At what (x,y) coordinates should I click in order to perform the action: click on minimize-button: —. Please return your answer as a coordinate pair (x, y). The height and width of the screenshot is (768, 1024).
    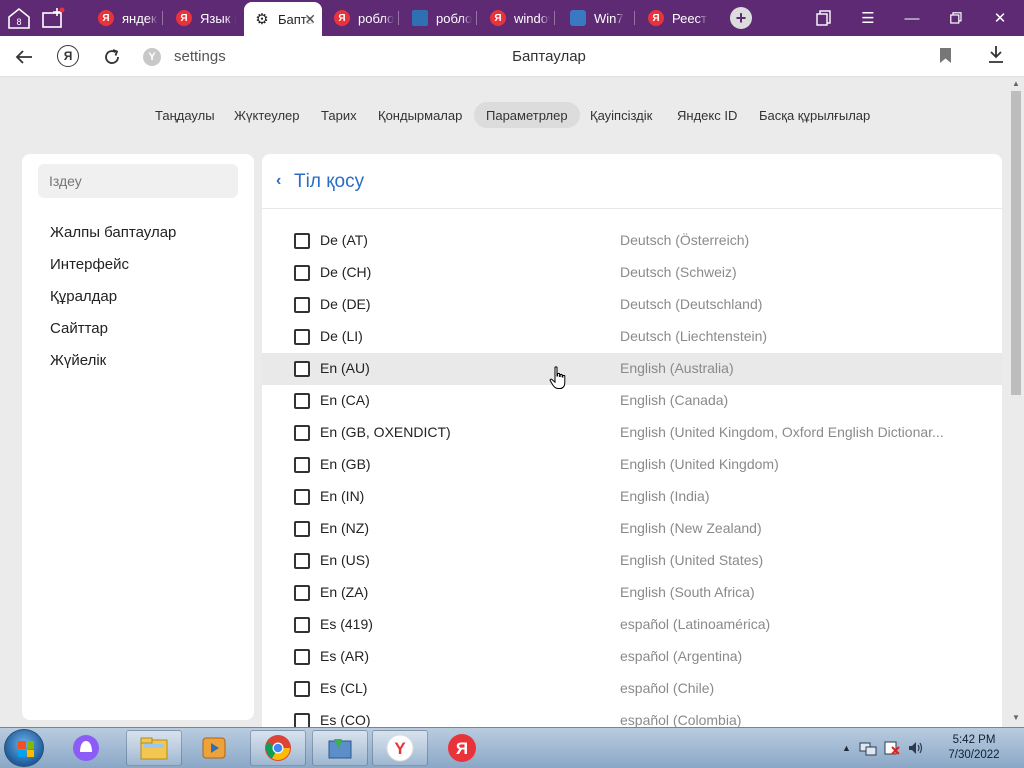
    Looking at the image, I should click on (912, 18).